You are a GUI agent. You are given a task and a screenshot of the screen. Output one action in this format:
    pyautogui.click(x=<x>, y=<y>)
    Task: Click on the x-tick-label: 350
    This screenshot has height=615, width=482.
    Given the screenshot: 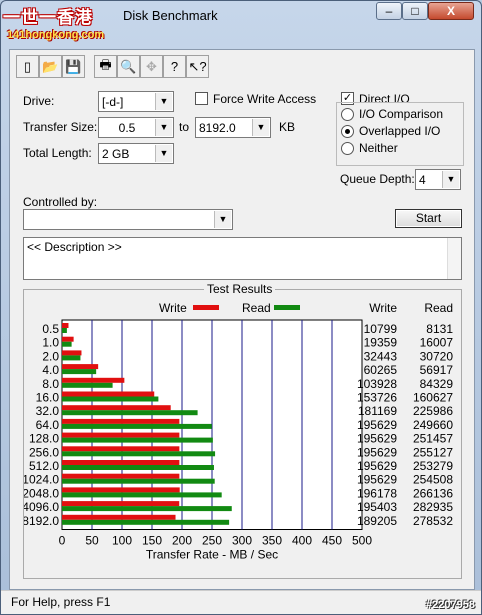 What is the action you would take?
    pyautogui.click(x=272, y=541)
    